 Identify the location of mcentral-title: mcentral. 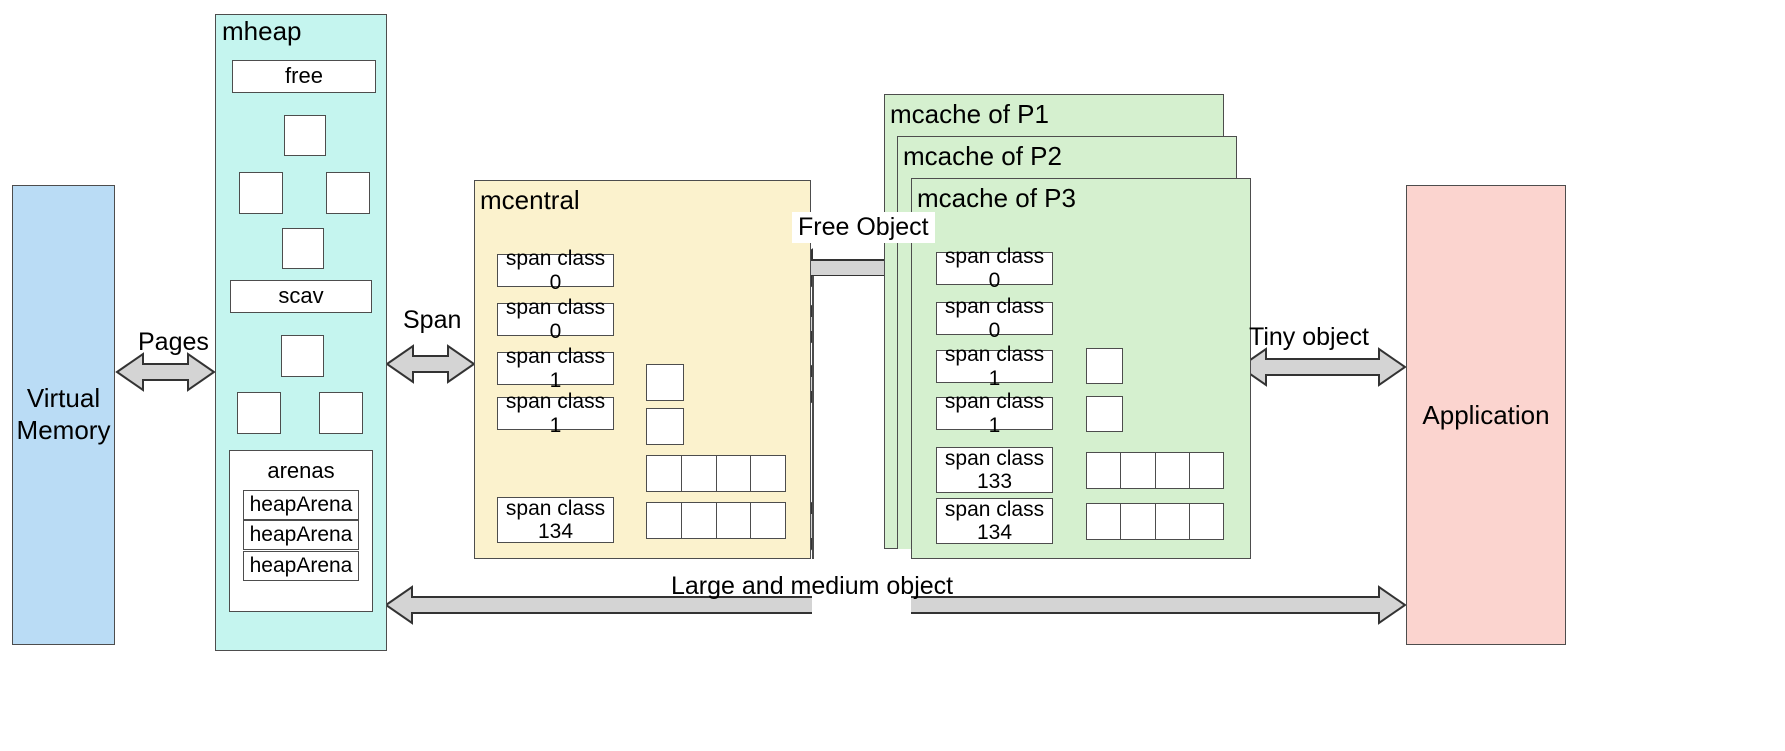
(530, 200).